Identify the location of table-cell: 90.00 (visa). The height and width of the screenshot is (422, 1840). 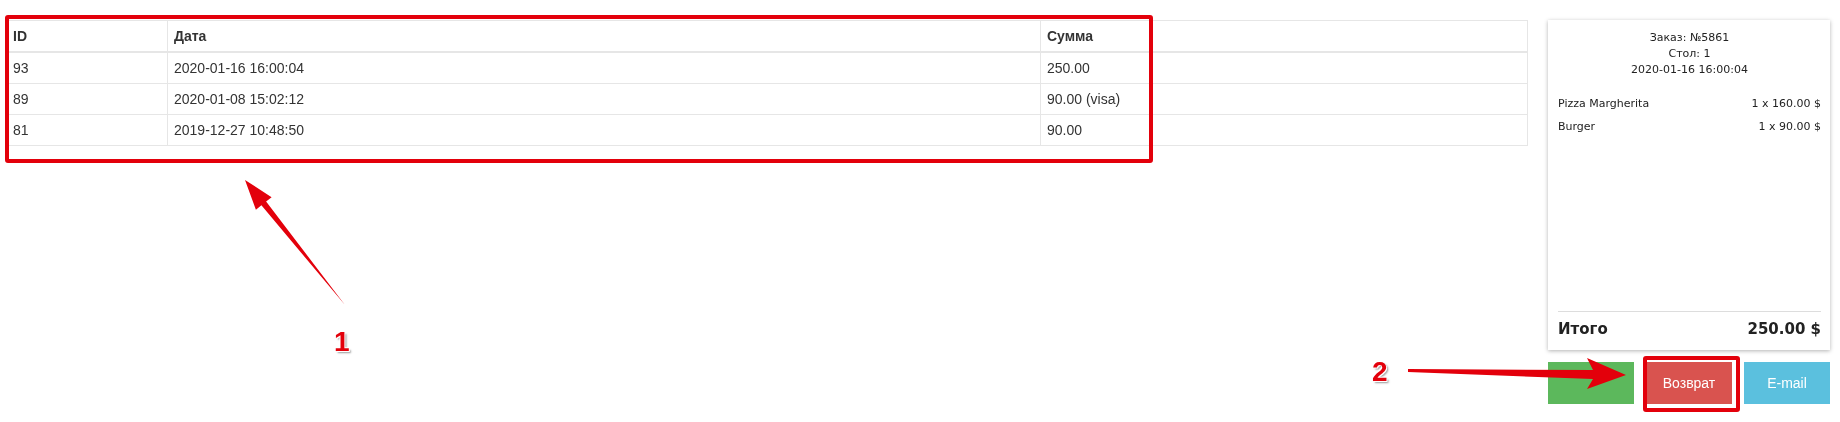
(1284, 99).